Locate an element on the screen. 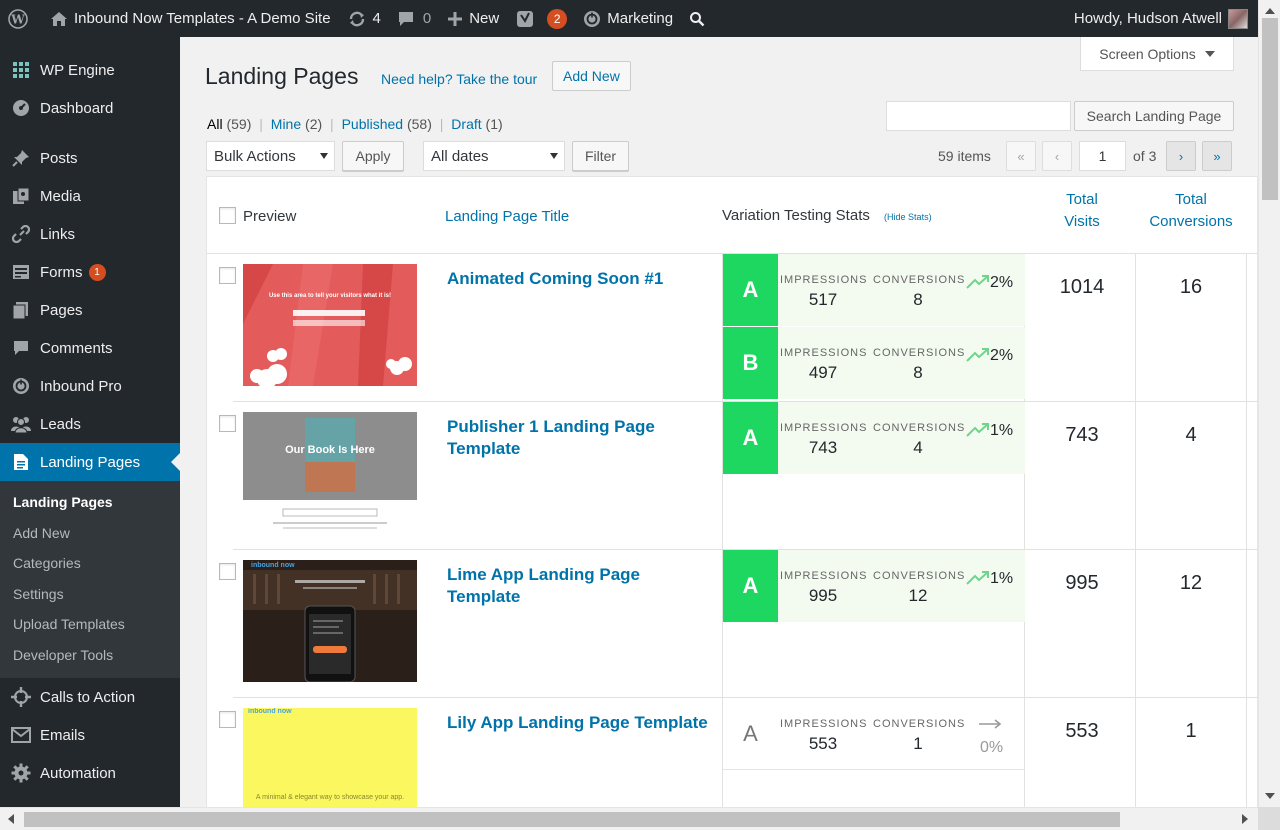 The height and width of the screenshot is (830, 1280). scroll-left-icon is located at coordinates (11, 819).